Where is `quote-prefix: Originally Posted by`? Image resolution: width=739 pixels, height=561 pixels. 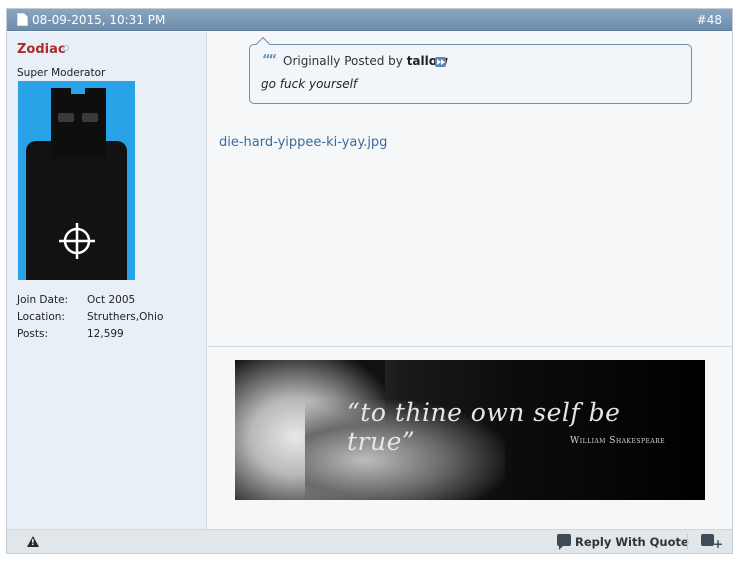
quote-prefix: Originally Posted by is located at coordinates (343, 61).